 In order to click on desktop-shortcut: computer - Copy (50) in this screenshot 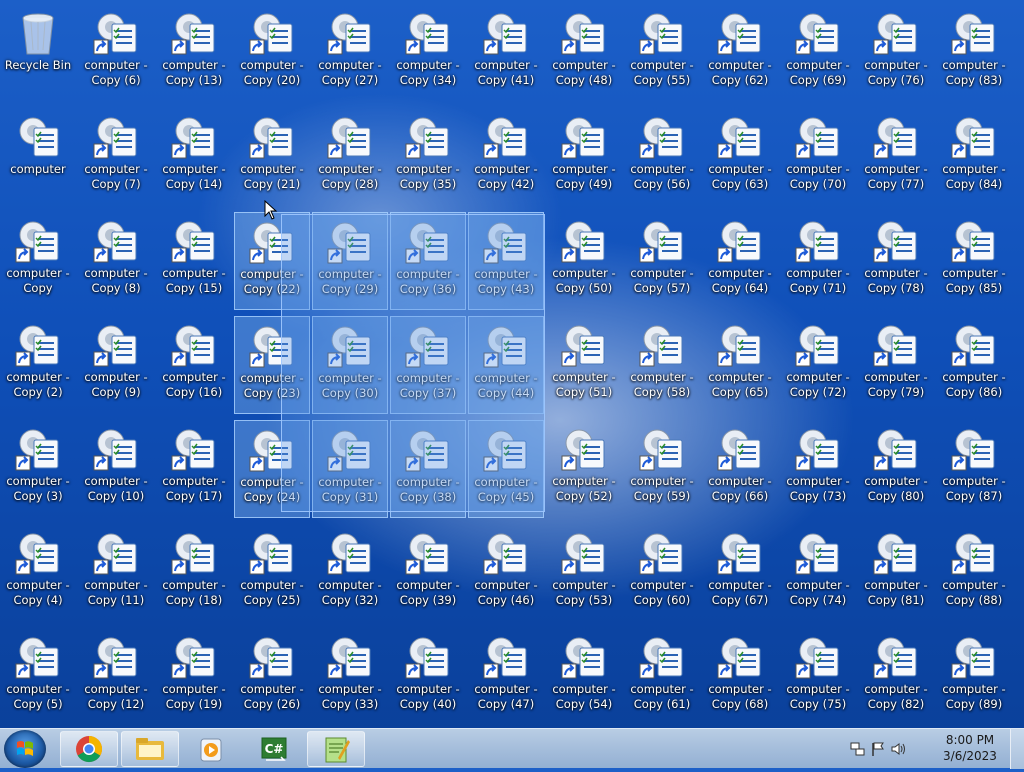, I will do `click(584, 261)`.